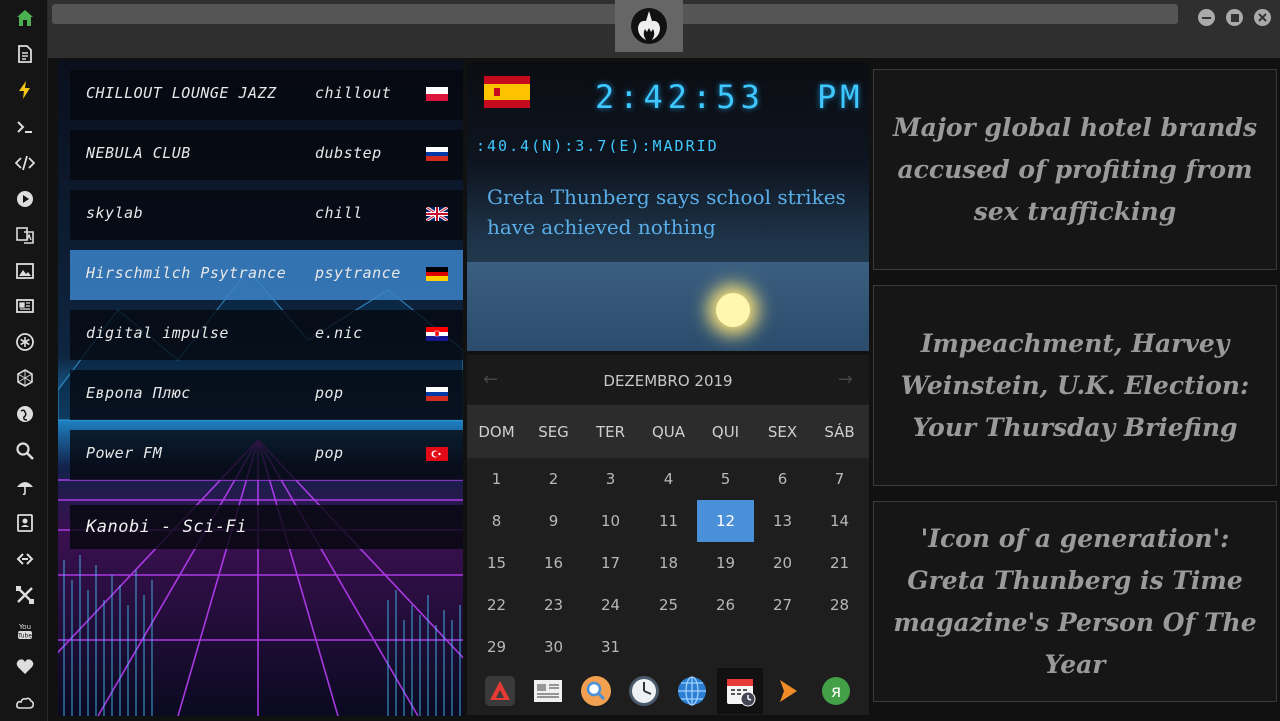 Image resolution: width=1280 pixels, height=721 pixels. Describe the element at coordinates (788, 691) in the screenshot. I see `play-arrow-icon` at that location.